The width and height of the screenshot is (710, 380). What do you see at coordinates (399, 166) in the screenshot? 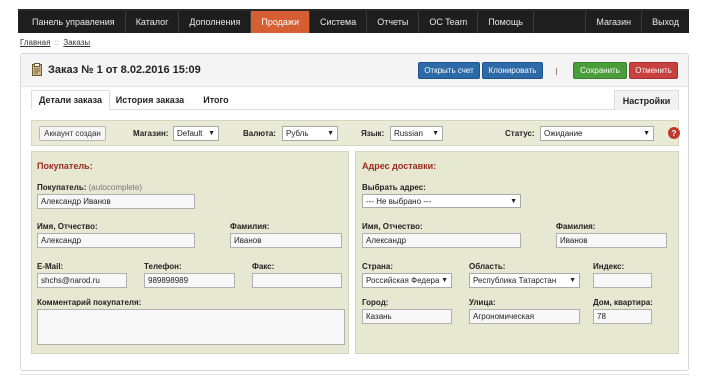
I see `shipping-section-title: Адрес доставки:` at bounding box center [399, 166].